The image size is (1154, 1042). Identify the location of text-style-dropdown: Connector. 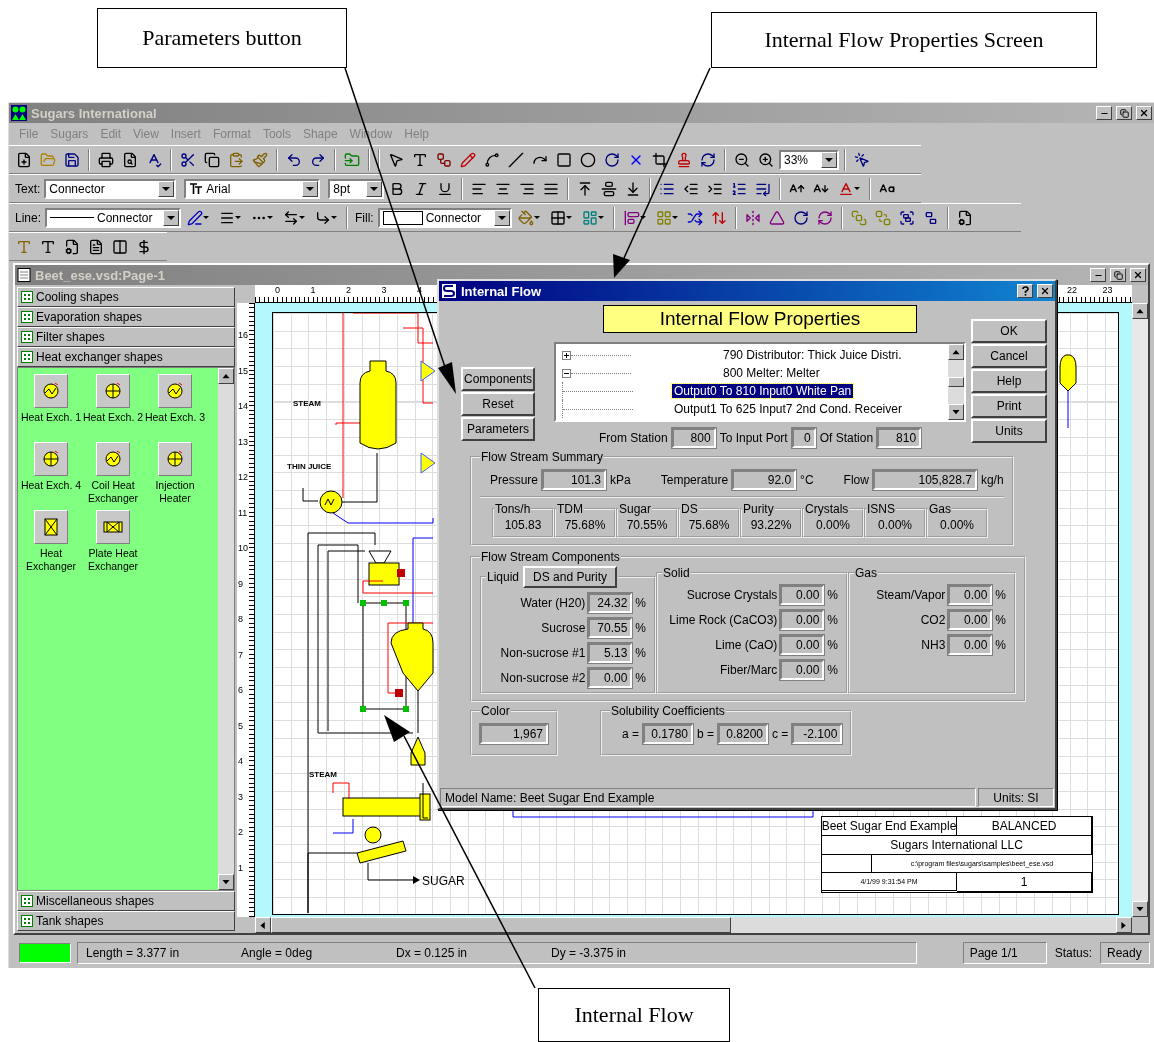
(110, 188).